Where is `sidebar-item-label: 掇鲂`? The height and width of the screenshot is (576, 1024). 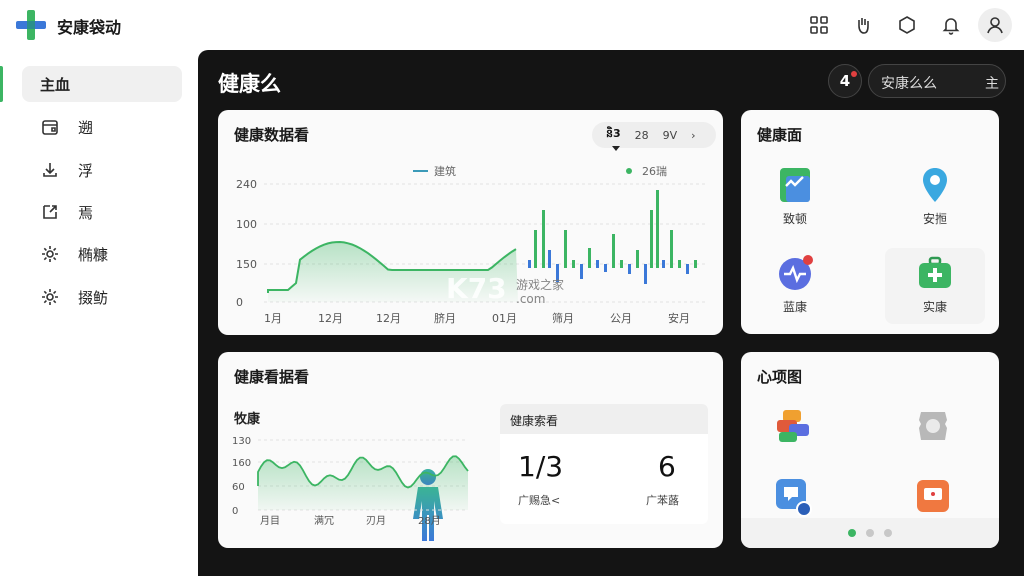 sidebar-item-label: 掇鲂 is located at coordinates (93, 297).